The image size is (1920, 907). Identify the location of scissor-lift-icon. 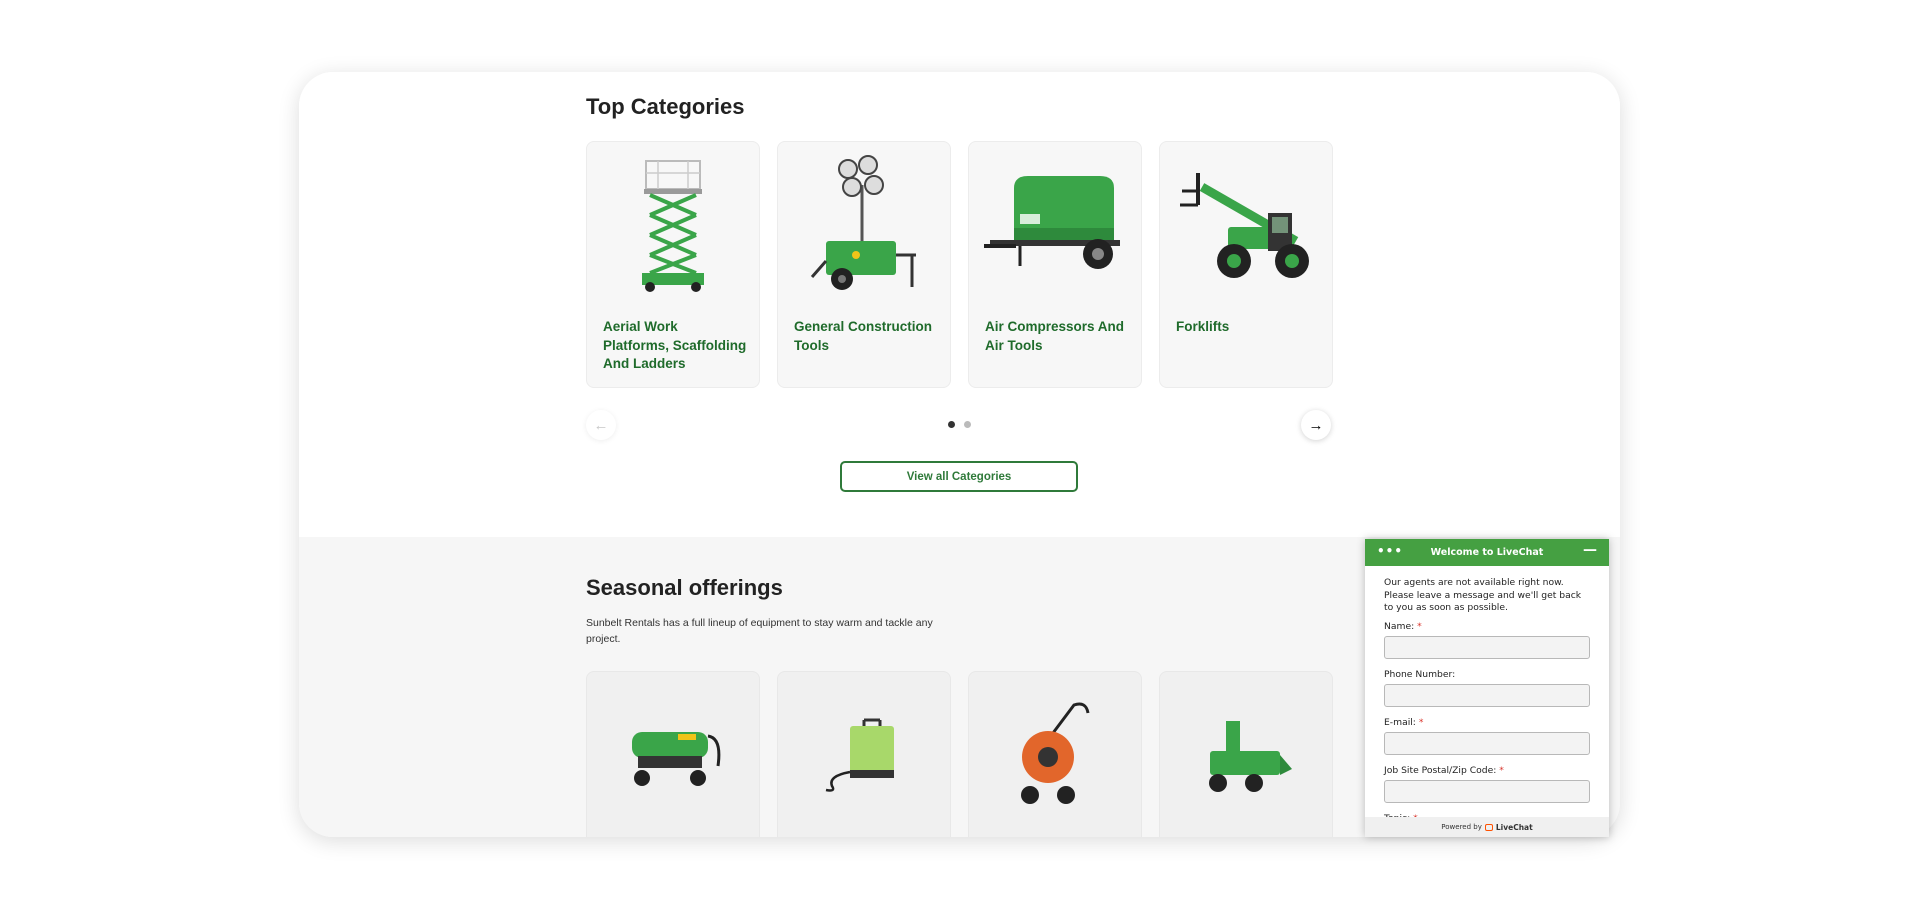
(673, 226).